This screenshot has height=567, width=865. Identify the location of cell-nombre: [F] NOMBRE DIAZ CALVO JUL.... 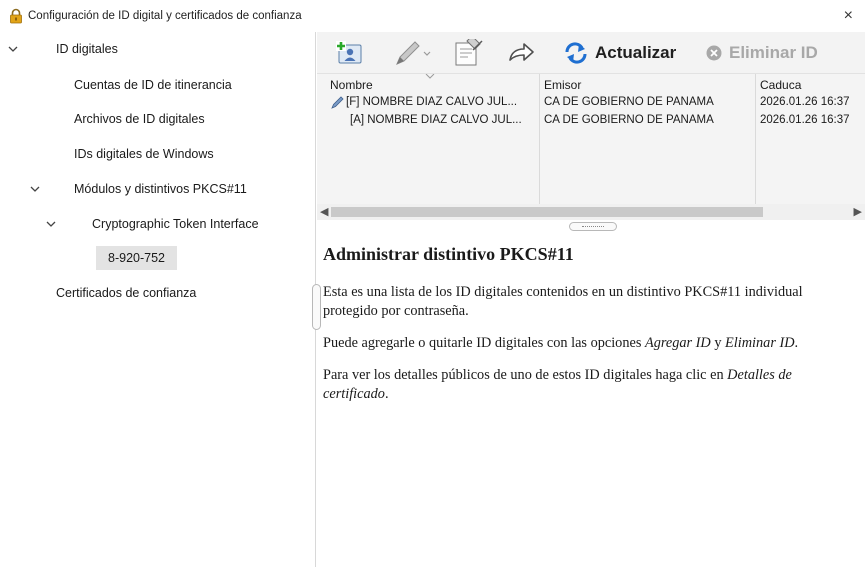
(432, 102).